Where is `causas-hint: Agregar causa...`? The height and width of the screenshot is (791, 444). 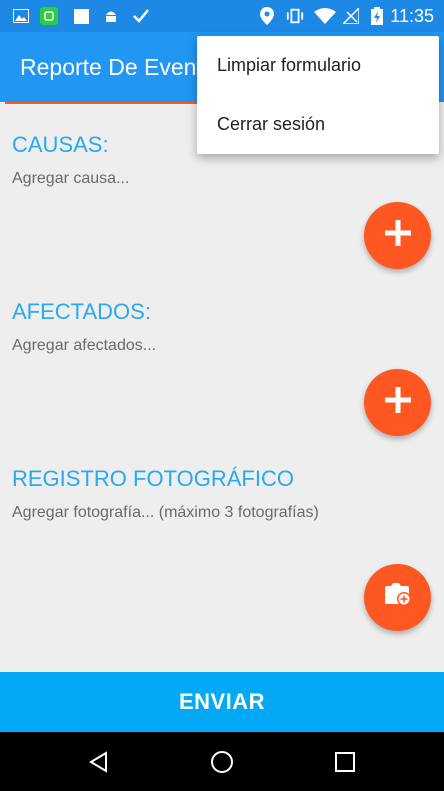
causas-hint: Agregar causa... is located at coordinates (70, 179).